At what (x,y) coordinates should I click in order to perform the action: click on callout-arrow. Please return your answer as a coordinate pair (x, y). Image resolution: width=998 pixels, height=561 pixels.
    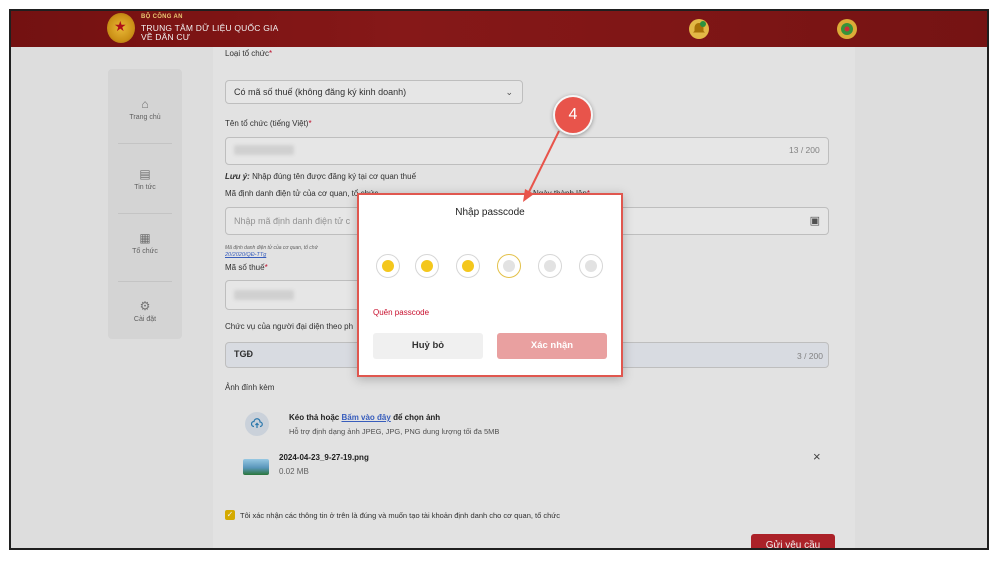
    Looking at the image, I should click on (541, 166).